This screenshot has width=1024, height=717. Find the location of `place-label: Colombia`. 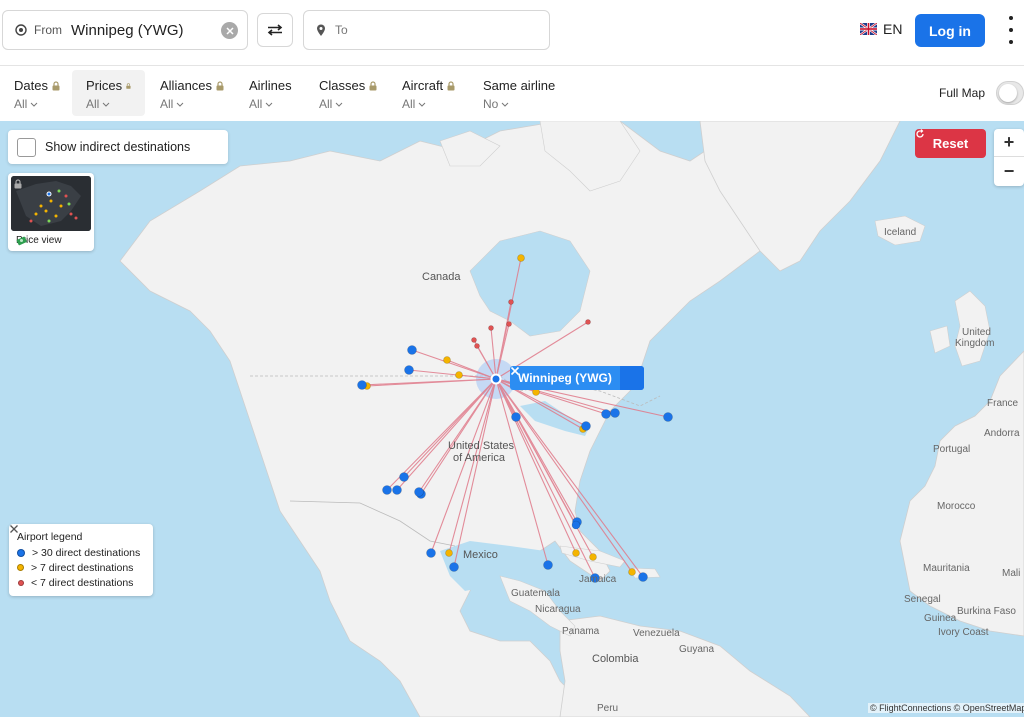

place-label: Colombia is located at coordinates (615, 659).